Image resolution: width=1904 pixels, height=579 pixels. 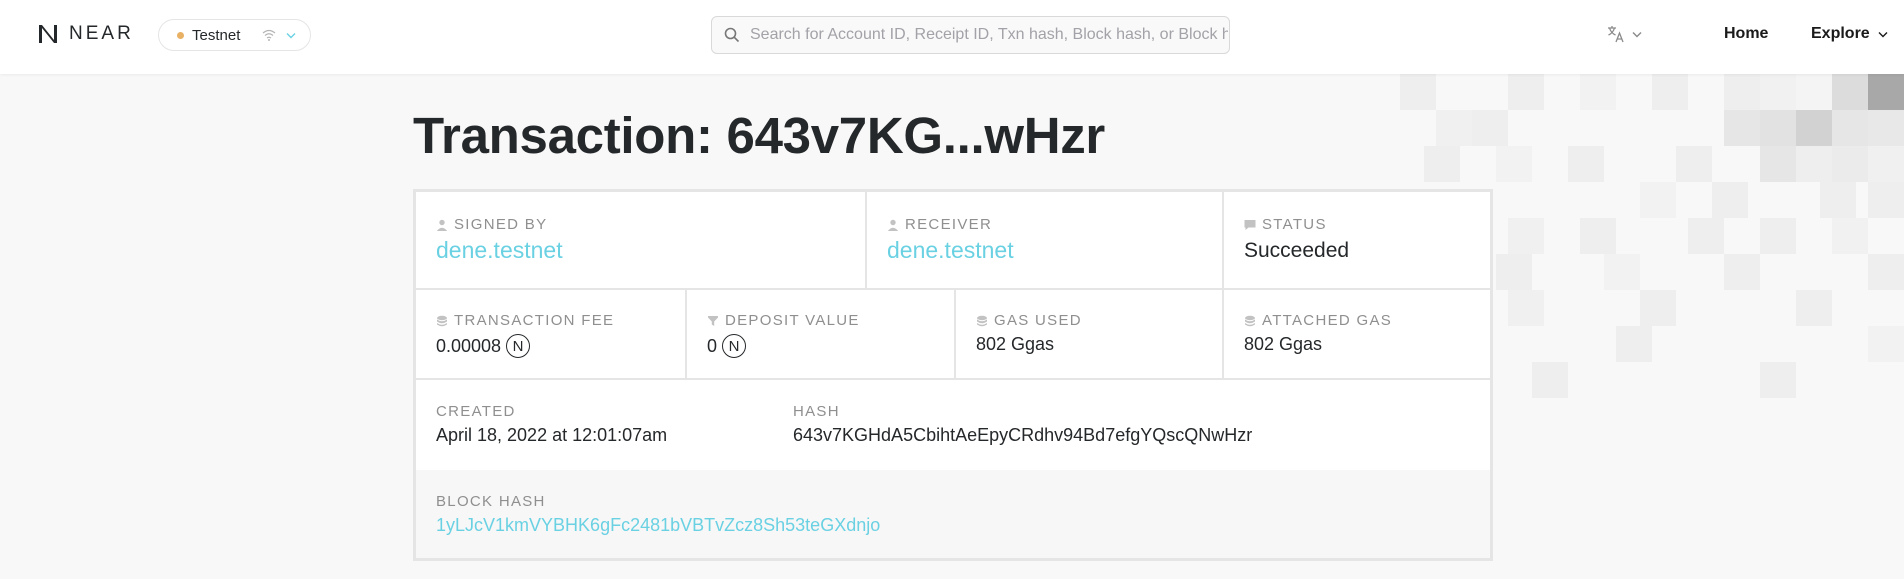 I want to click on status-cell: STATUS Succeeded, so click(x=1356, y=240).